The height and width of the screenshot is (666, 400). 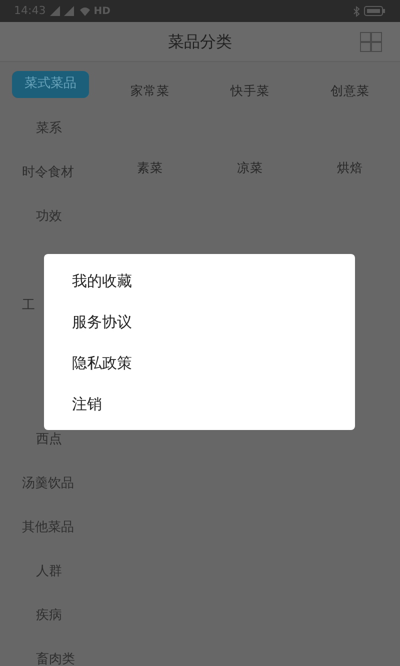 I want to click on grid-icon, so click(x=371, y=42).